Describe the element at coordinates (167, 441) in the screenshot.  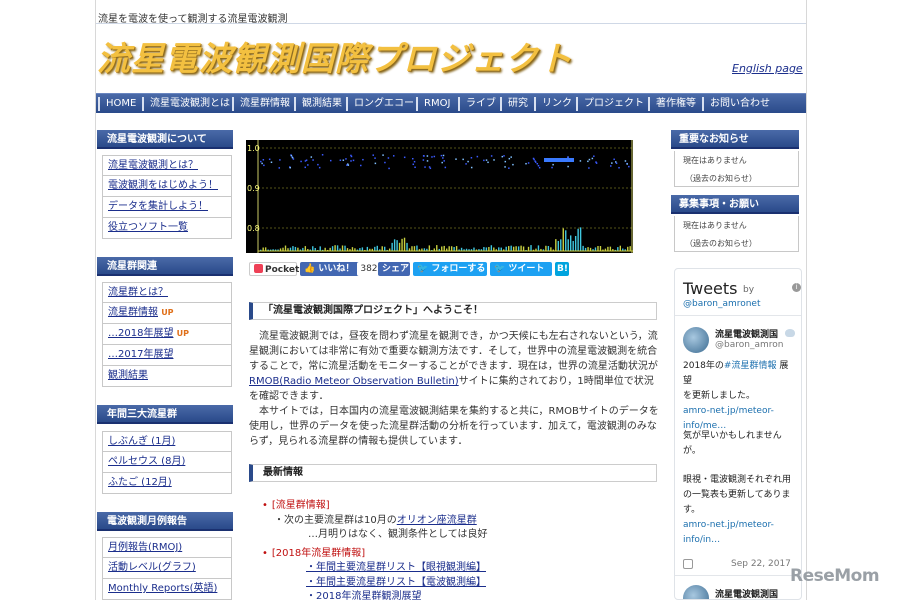
I see `sidebar-item-quadrantids: しぶんぎ (1月)` at that location.